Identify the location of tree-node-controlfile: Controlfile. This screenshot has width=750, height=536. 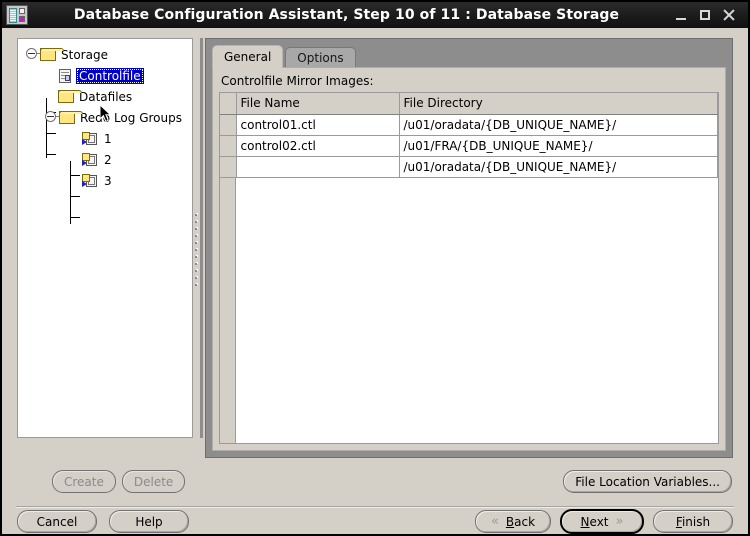
(108, 75).